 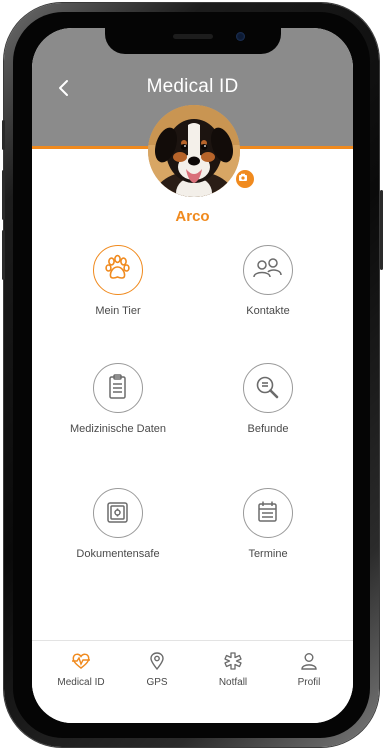 What do you see at coordinates (117, 266) in the screenshot?
I see `paw-icon` at bounding box center [117, 266].